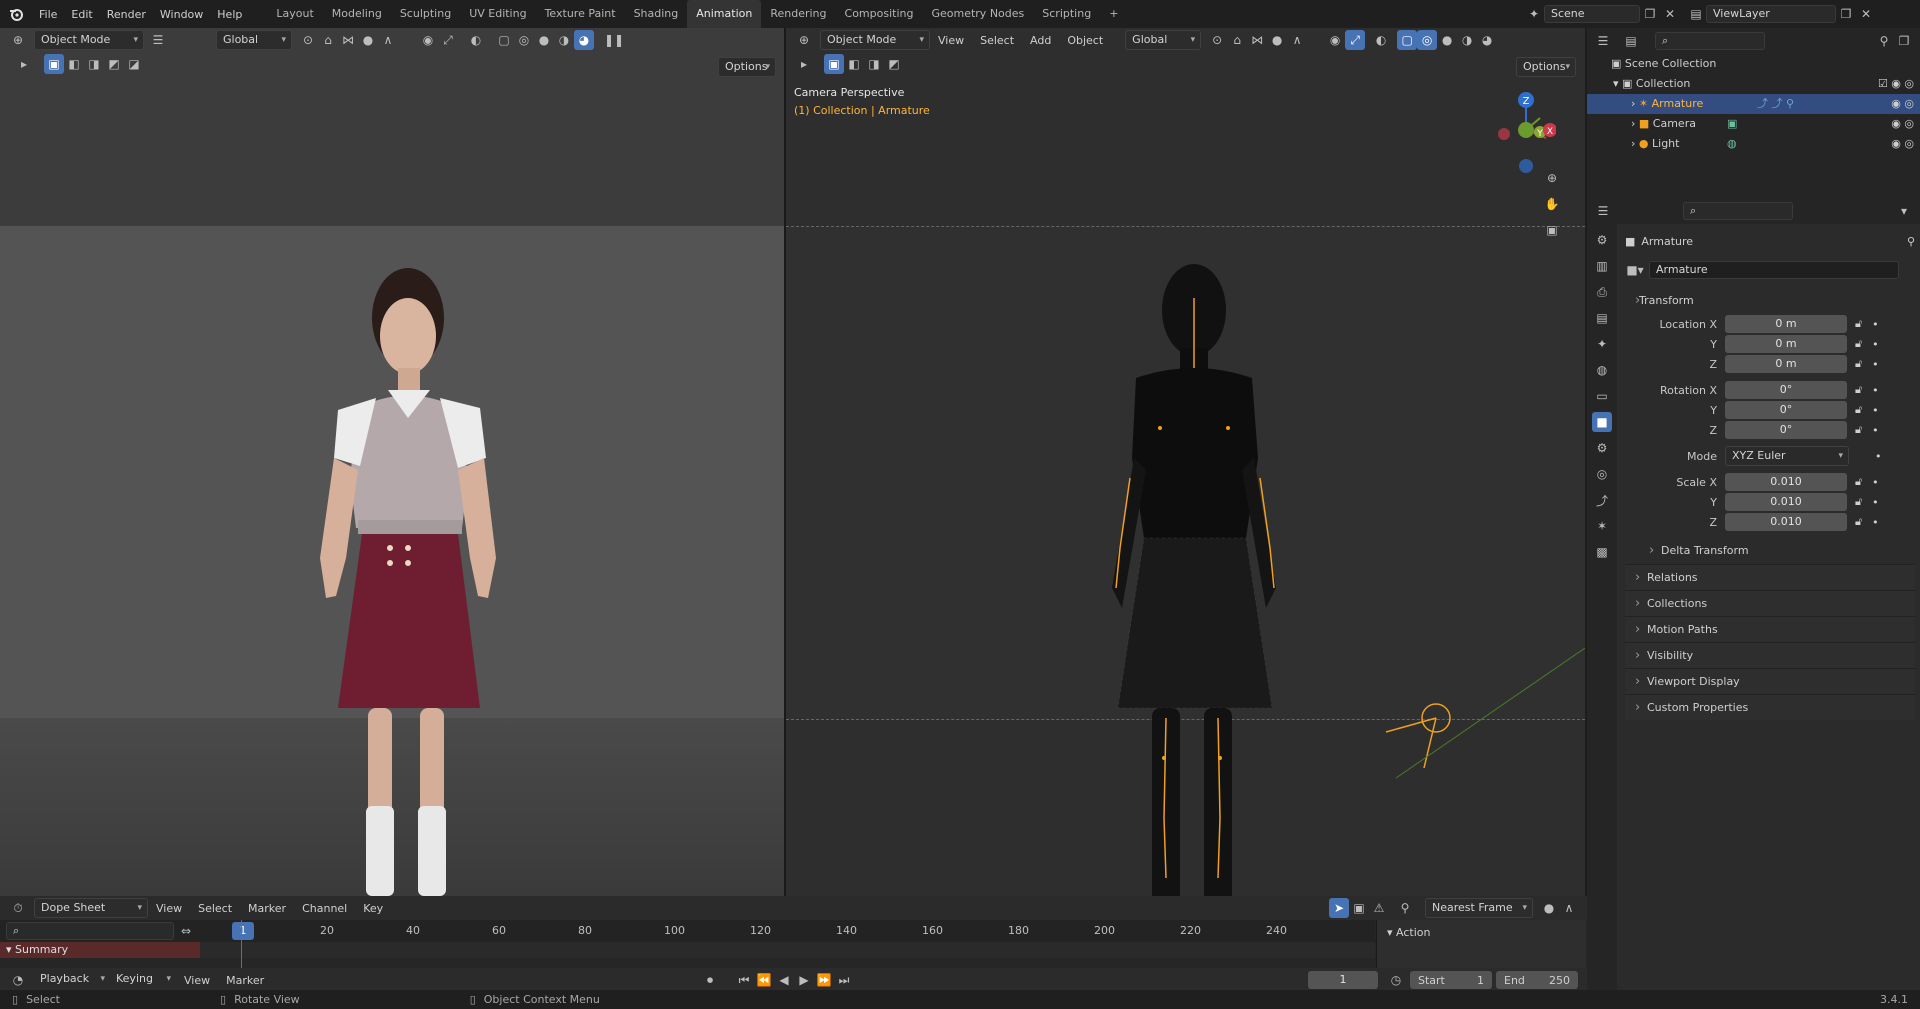  Describe the element at coordinates (1396, 980) in the screenshot. I see `use-preview-range-icon: ◷` at that location.